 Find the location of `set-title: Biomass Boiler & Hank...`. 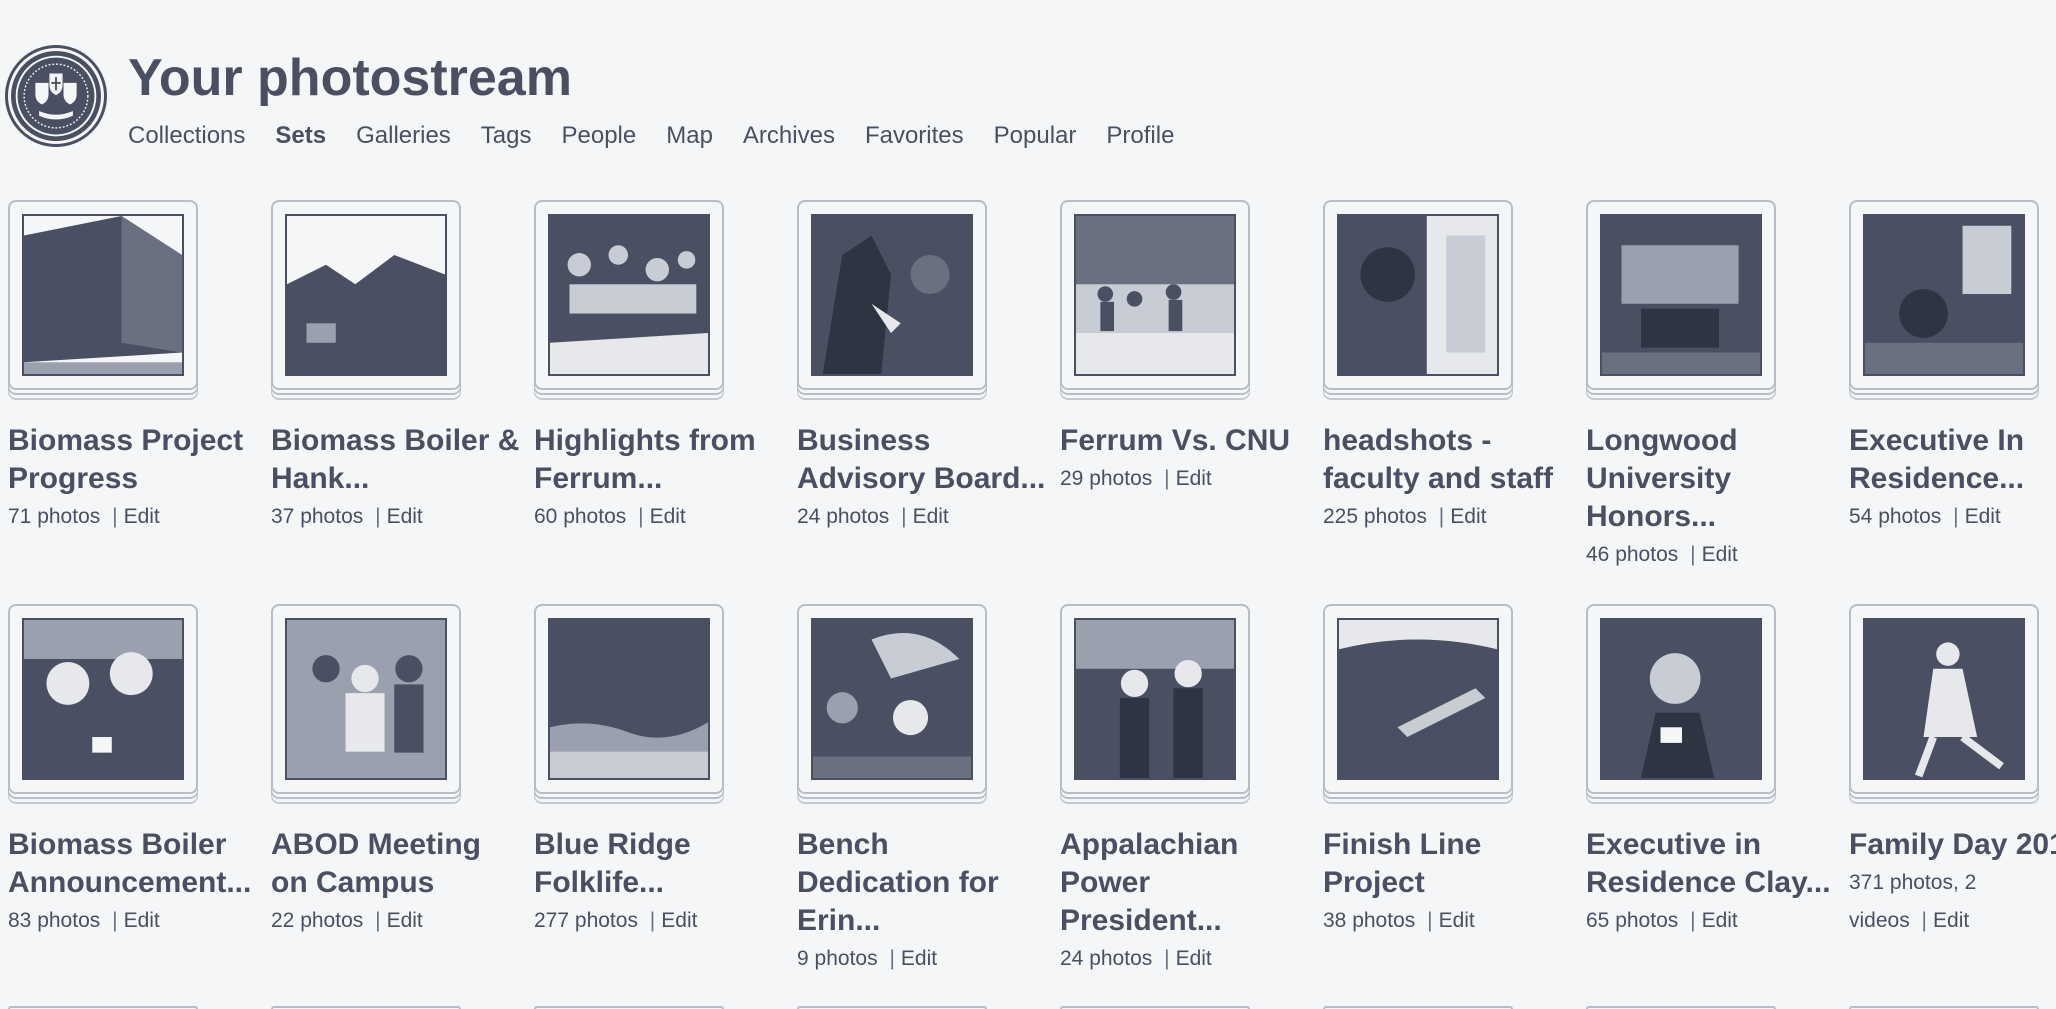

set-title: Biomass Boiler & Hank... is located at coordinates (396, 460).